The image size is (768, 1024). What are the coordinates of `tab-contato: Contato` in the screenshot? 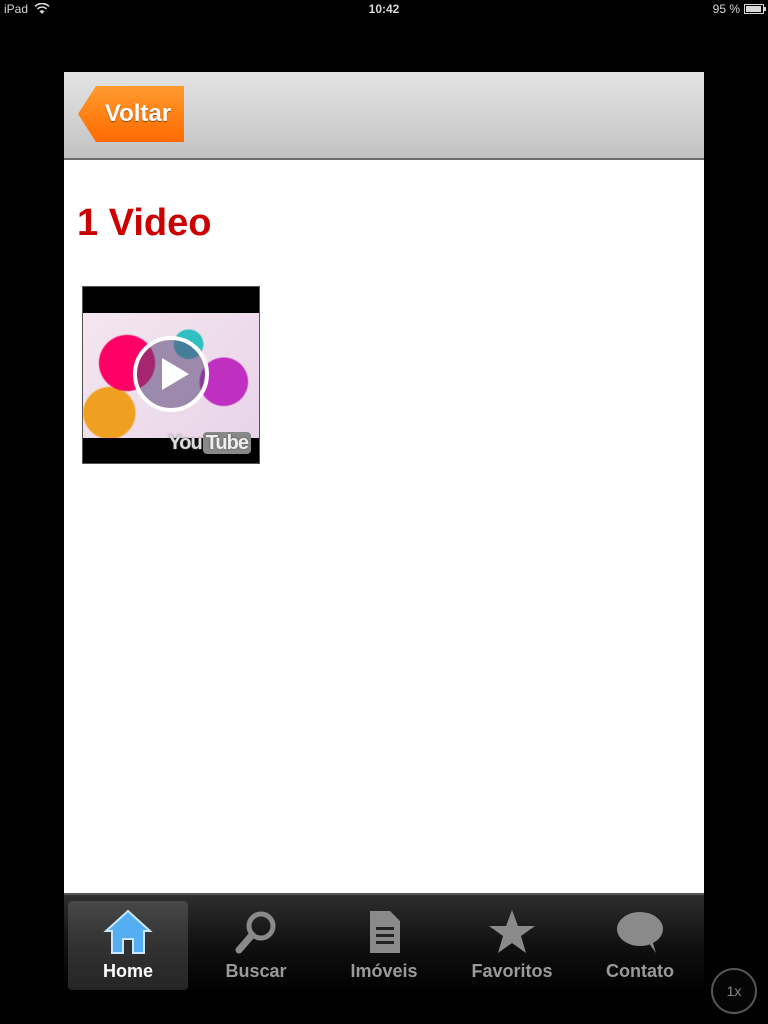 It's located at (640, 944).